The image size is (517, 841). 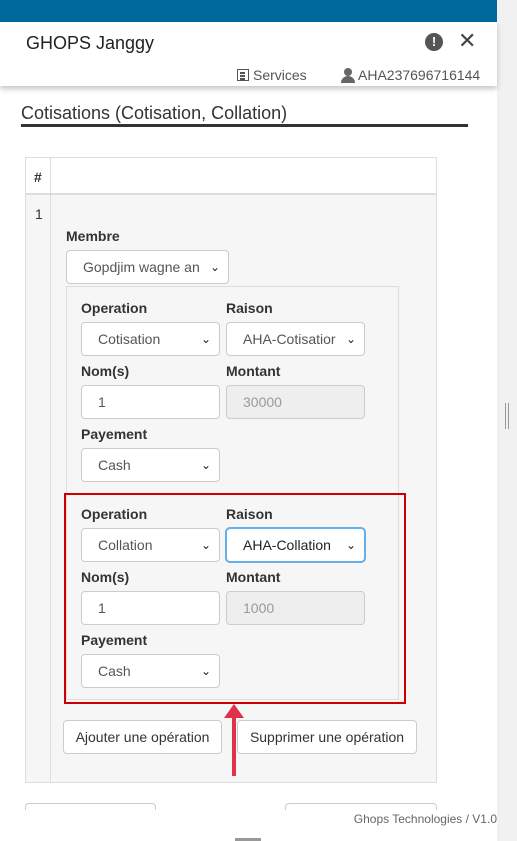 What do you see at coordinates (141, 267) in the screenshot?
I see `membre-value: Gopdjim wagne an` at bounding box center [141, 267].